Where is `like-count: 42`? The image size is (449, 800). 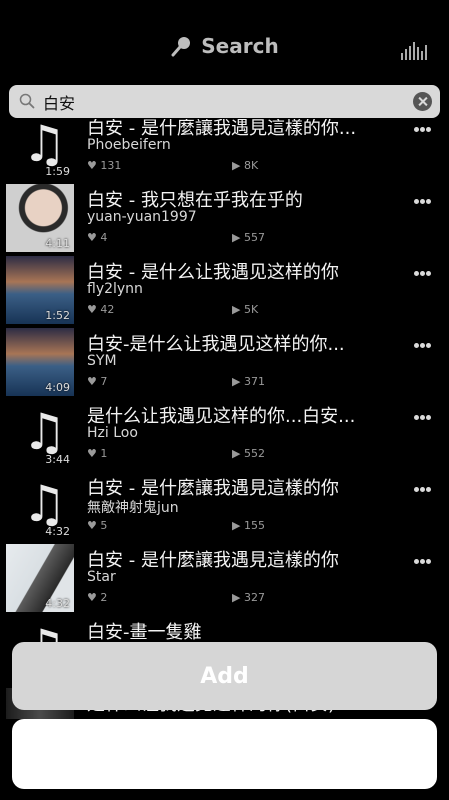
like-count: 42 is located at coordinates (107, 309).